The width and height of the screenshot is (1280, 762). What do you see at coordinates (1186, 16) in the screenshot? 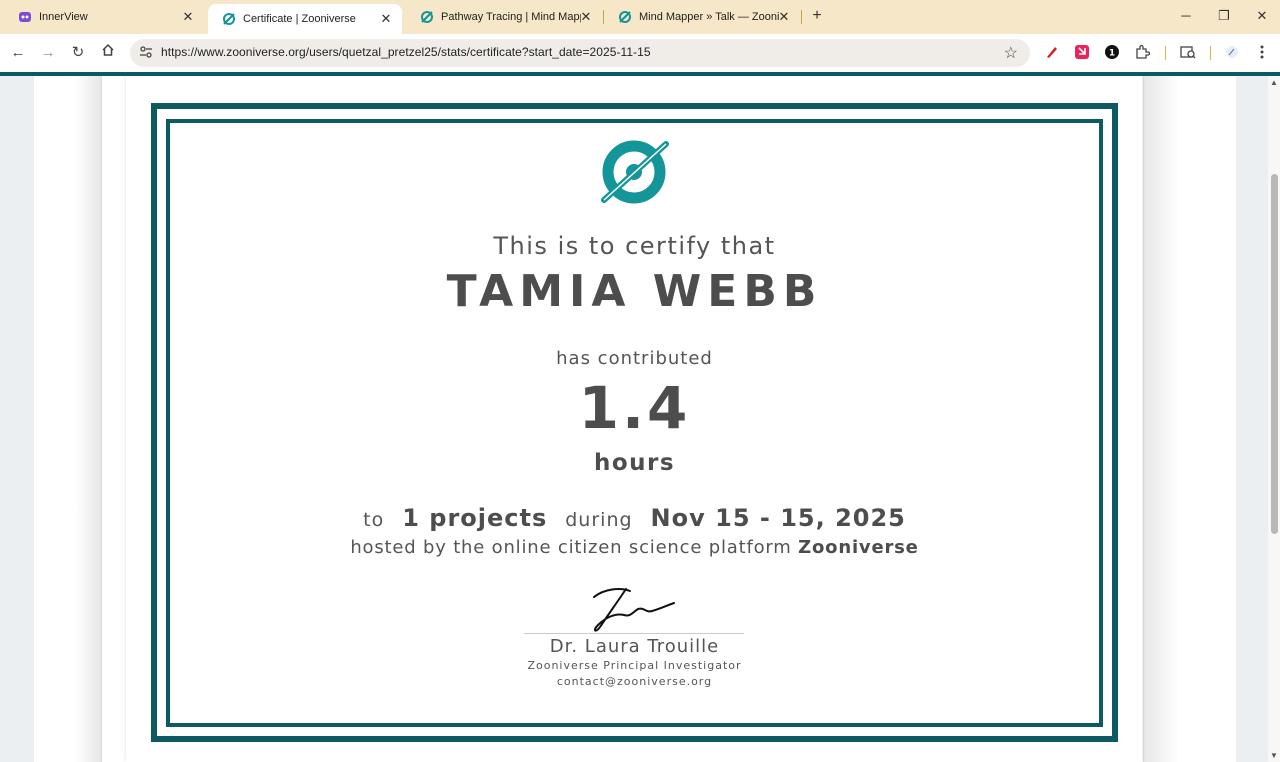
I see `minimize-icon: ─` at bounding box center [1186, 16].